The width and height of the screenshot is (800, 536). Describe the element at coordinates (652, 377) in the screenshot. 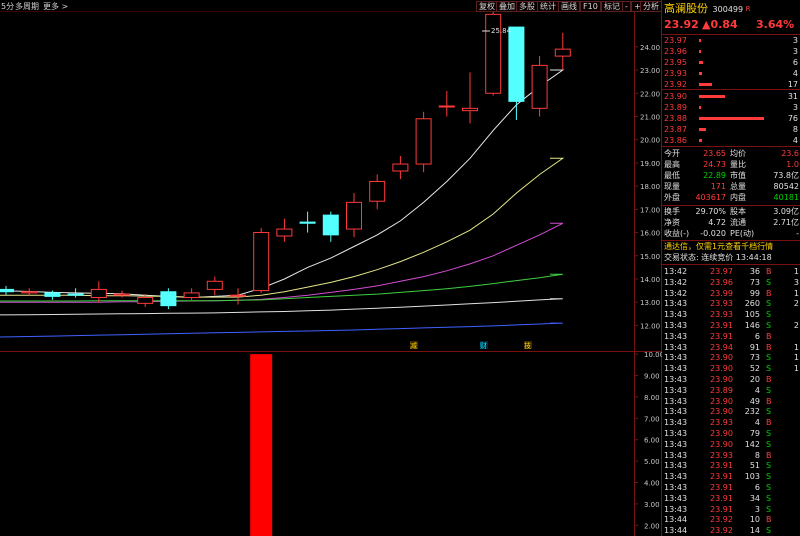

I see `vol-tick-label: 9.00` at that location.